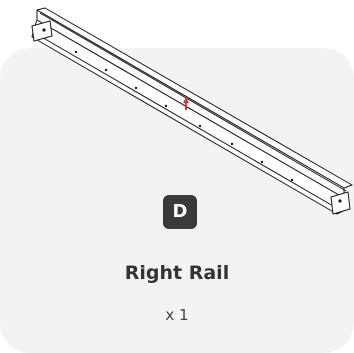  I want to click on part-letter-badge: D, so click(180, 212).